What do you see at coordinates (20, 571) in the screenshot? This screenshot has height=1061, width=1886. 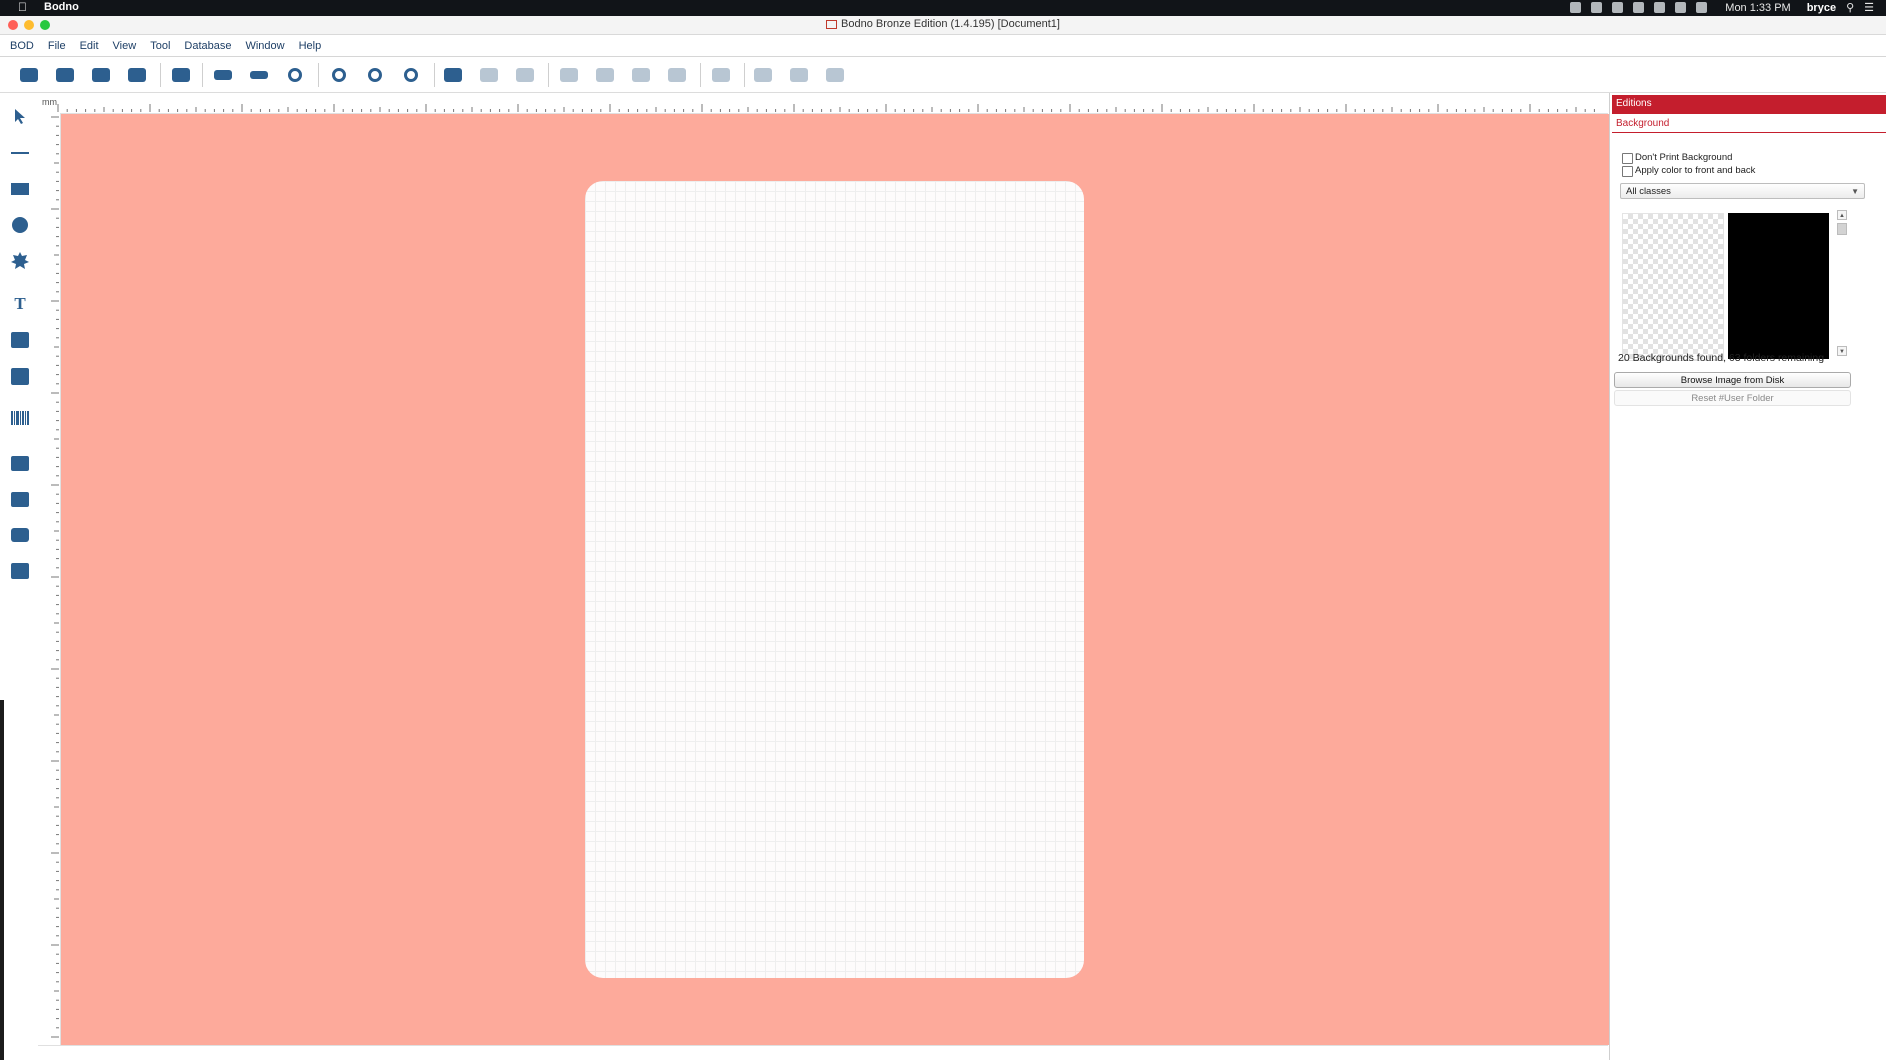 I see `signature-tool-icon` at bounding box center [20, 571].